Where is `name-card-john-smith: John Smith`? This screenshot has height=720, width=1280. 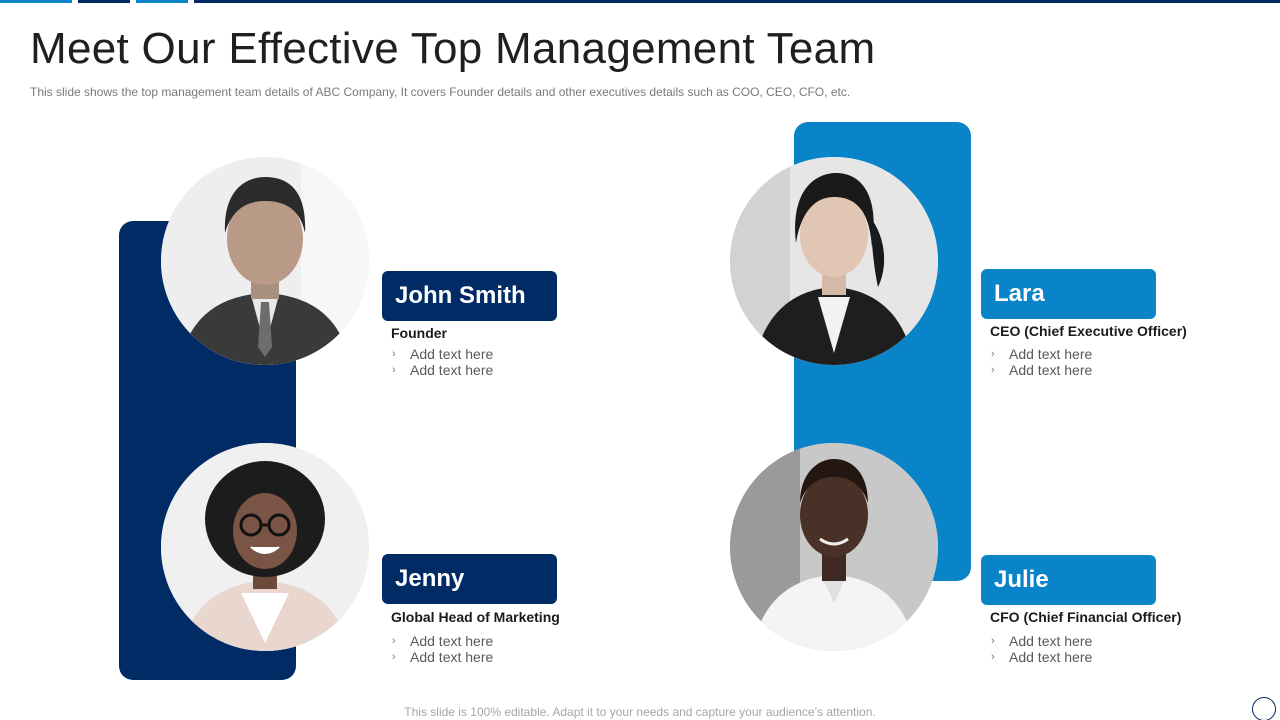 name-card-john-smith: John Smith is located at coordinates (469, 296).